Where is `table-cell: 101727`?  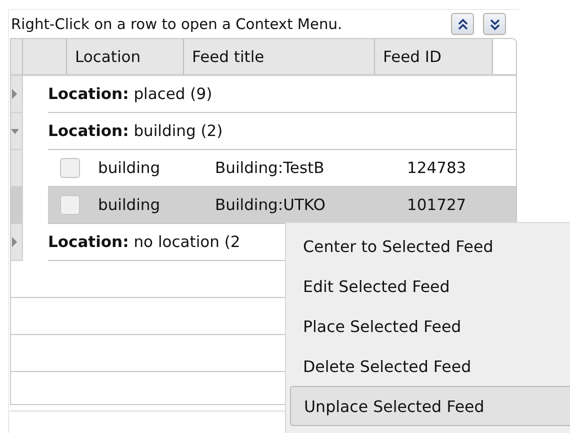 table-cell: 101727 is located at coordinates (436, 205).